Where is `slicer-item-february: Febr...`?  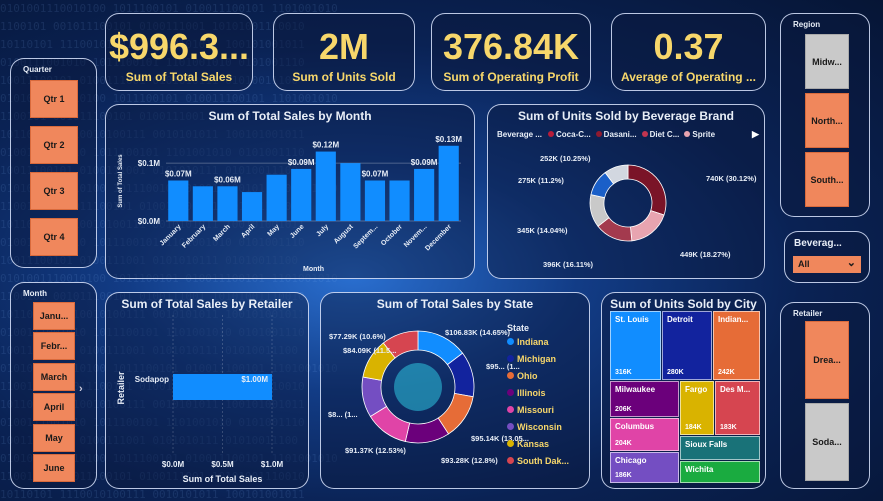 slicer-item-february: Febr... is located at coordinates (54, 346).